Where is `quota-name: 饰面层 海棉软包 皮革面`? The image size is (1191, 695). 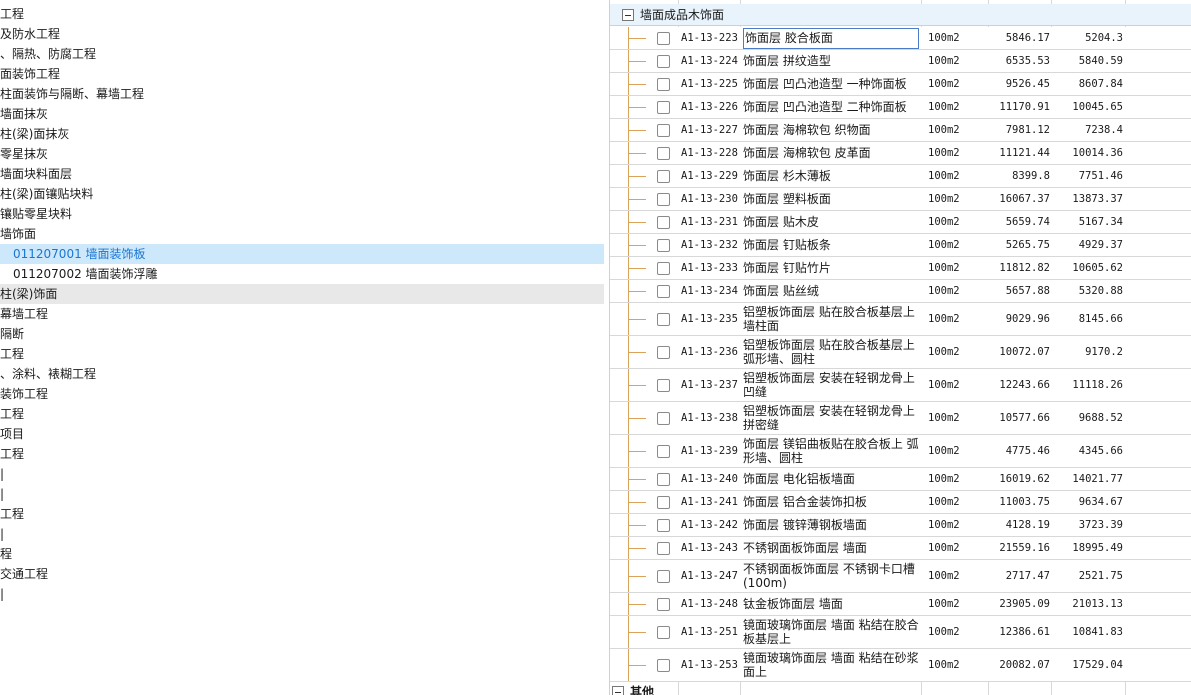 quota-name: 饰面层 海棉软包 皮革面 is located at coordinates (831, 153).